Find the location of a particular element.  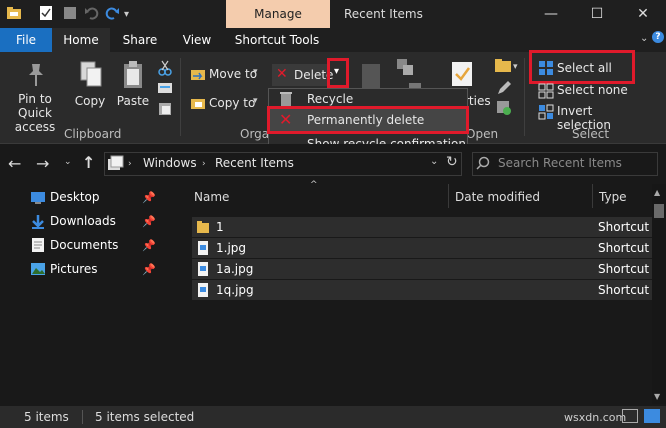

recycle-bin-icon is located at coordinates (286, 99).